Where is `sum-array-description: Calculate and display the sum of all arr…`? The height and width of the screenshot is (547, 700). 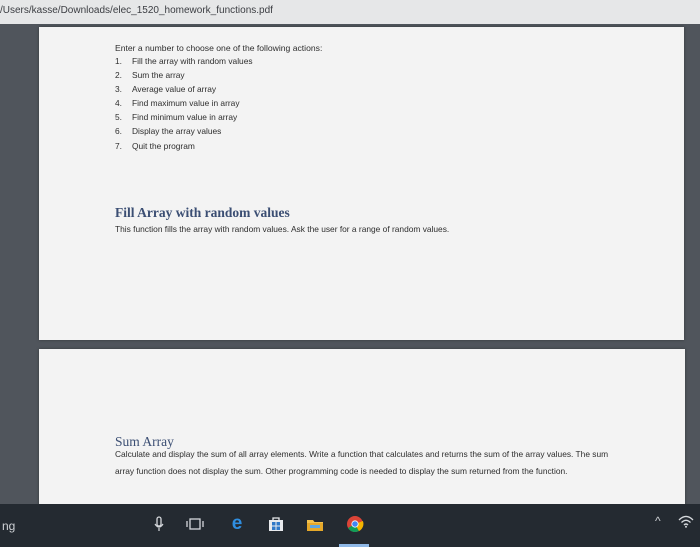
sum-array-description: Calculate and display the sum of all arr… is located at coordinates (362, 462).